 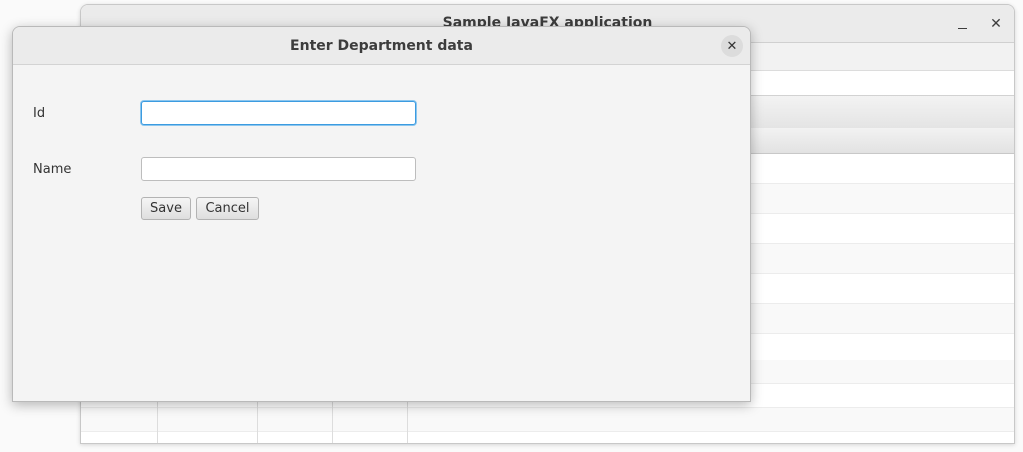 I want to click on name-field, so click(x=278, y=169).